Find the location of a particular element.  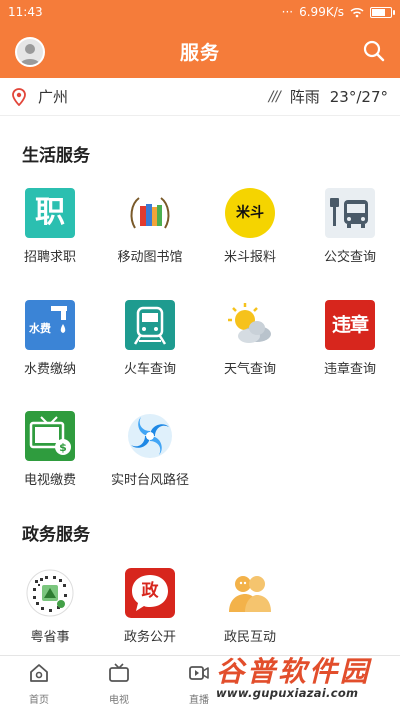

typhoon-icon is located at coordinates (150, 436).